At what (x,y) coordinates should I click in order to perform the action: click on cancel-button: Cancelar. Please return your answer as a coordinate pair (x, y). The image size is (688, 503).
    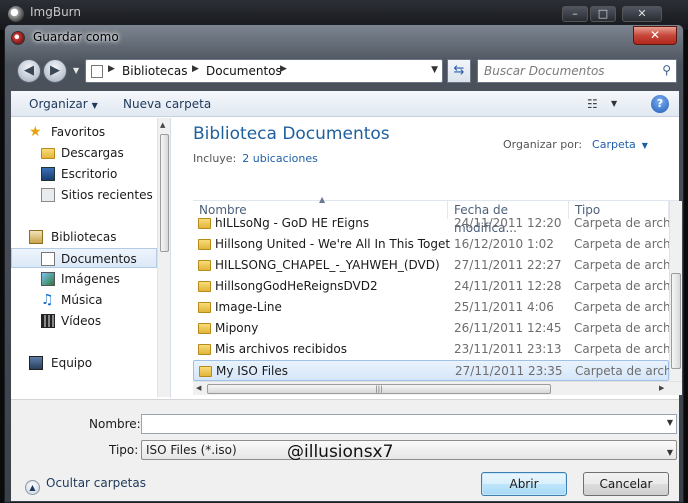
    Looking at the image, I should click on (626, 484).